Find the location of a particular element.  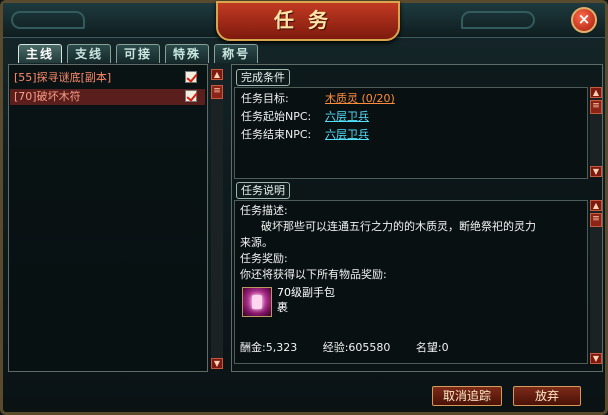

tab-available: 可接 is located at coordinates (138, 53).